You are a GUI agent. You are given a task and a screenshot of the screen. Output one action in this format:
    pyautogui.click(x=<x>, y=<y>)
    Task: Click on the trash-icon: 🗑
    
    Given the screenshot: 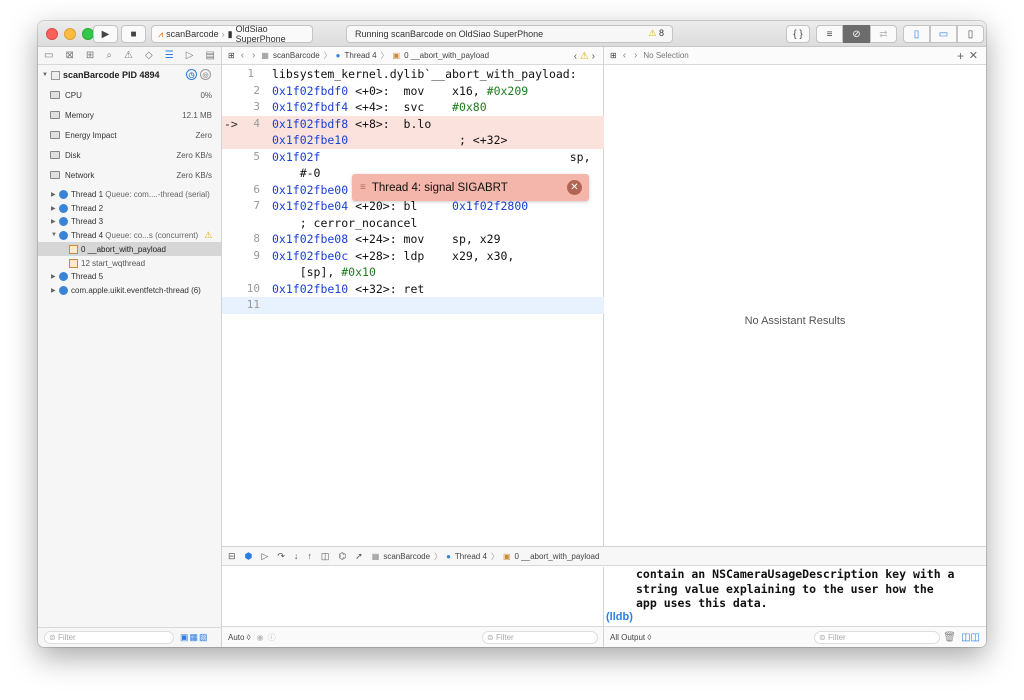 What is the action you would take?
    pyautogui.click(x=949, y=637)
    